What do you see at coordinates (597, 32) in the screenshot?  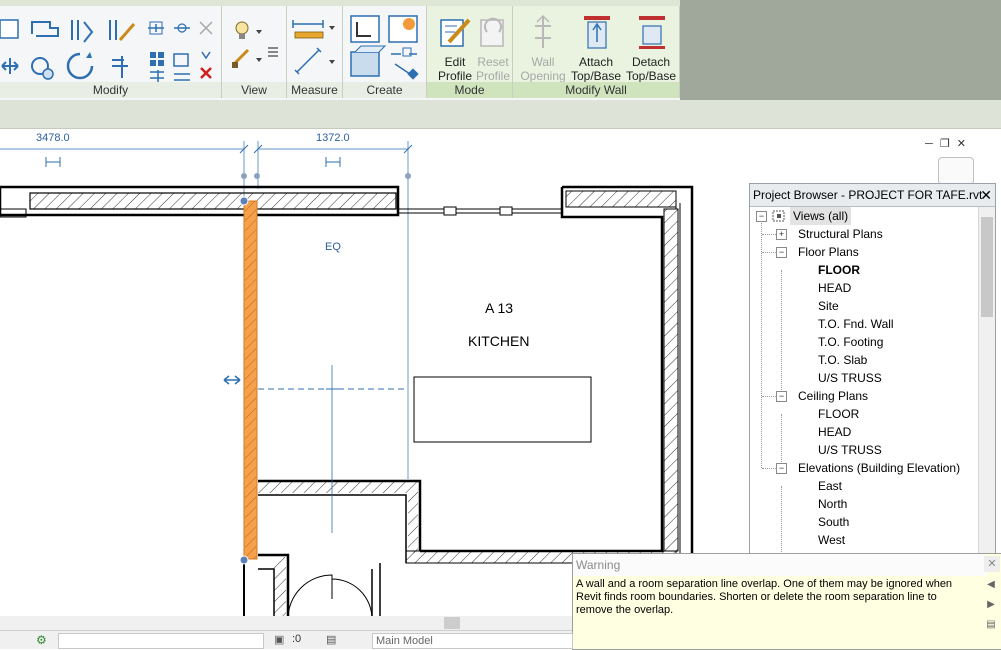 I see `attach-top-base-icon` at bounding box center [597, 32].